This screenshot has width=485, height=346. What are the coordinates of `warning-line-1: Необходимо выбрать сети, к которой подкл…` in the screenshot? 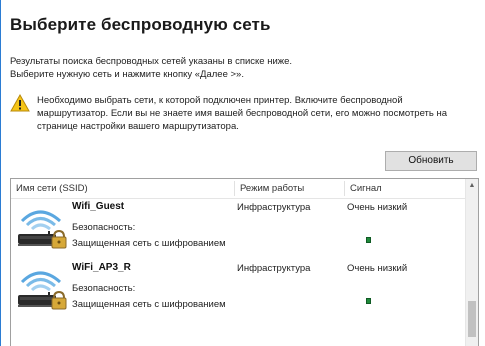 It's located at (220, 100).